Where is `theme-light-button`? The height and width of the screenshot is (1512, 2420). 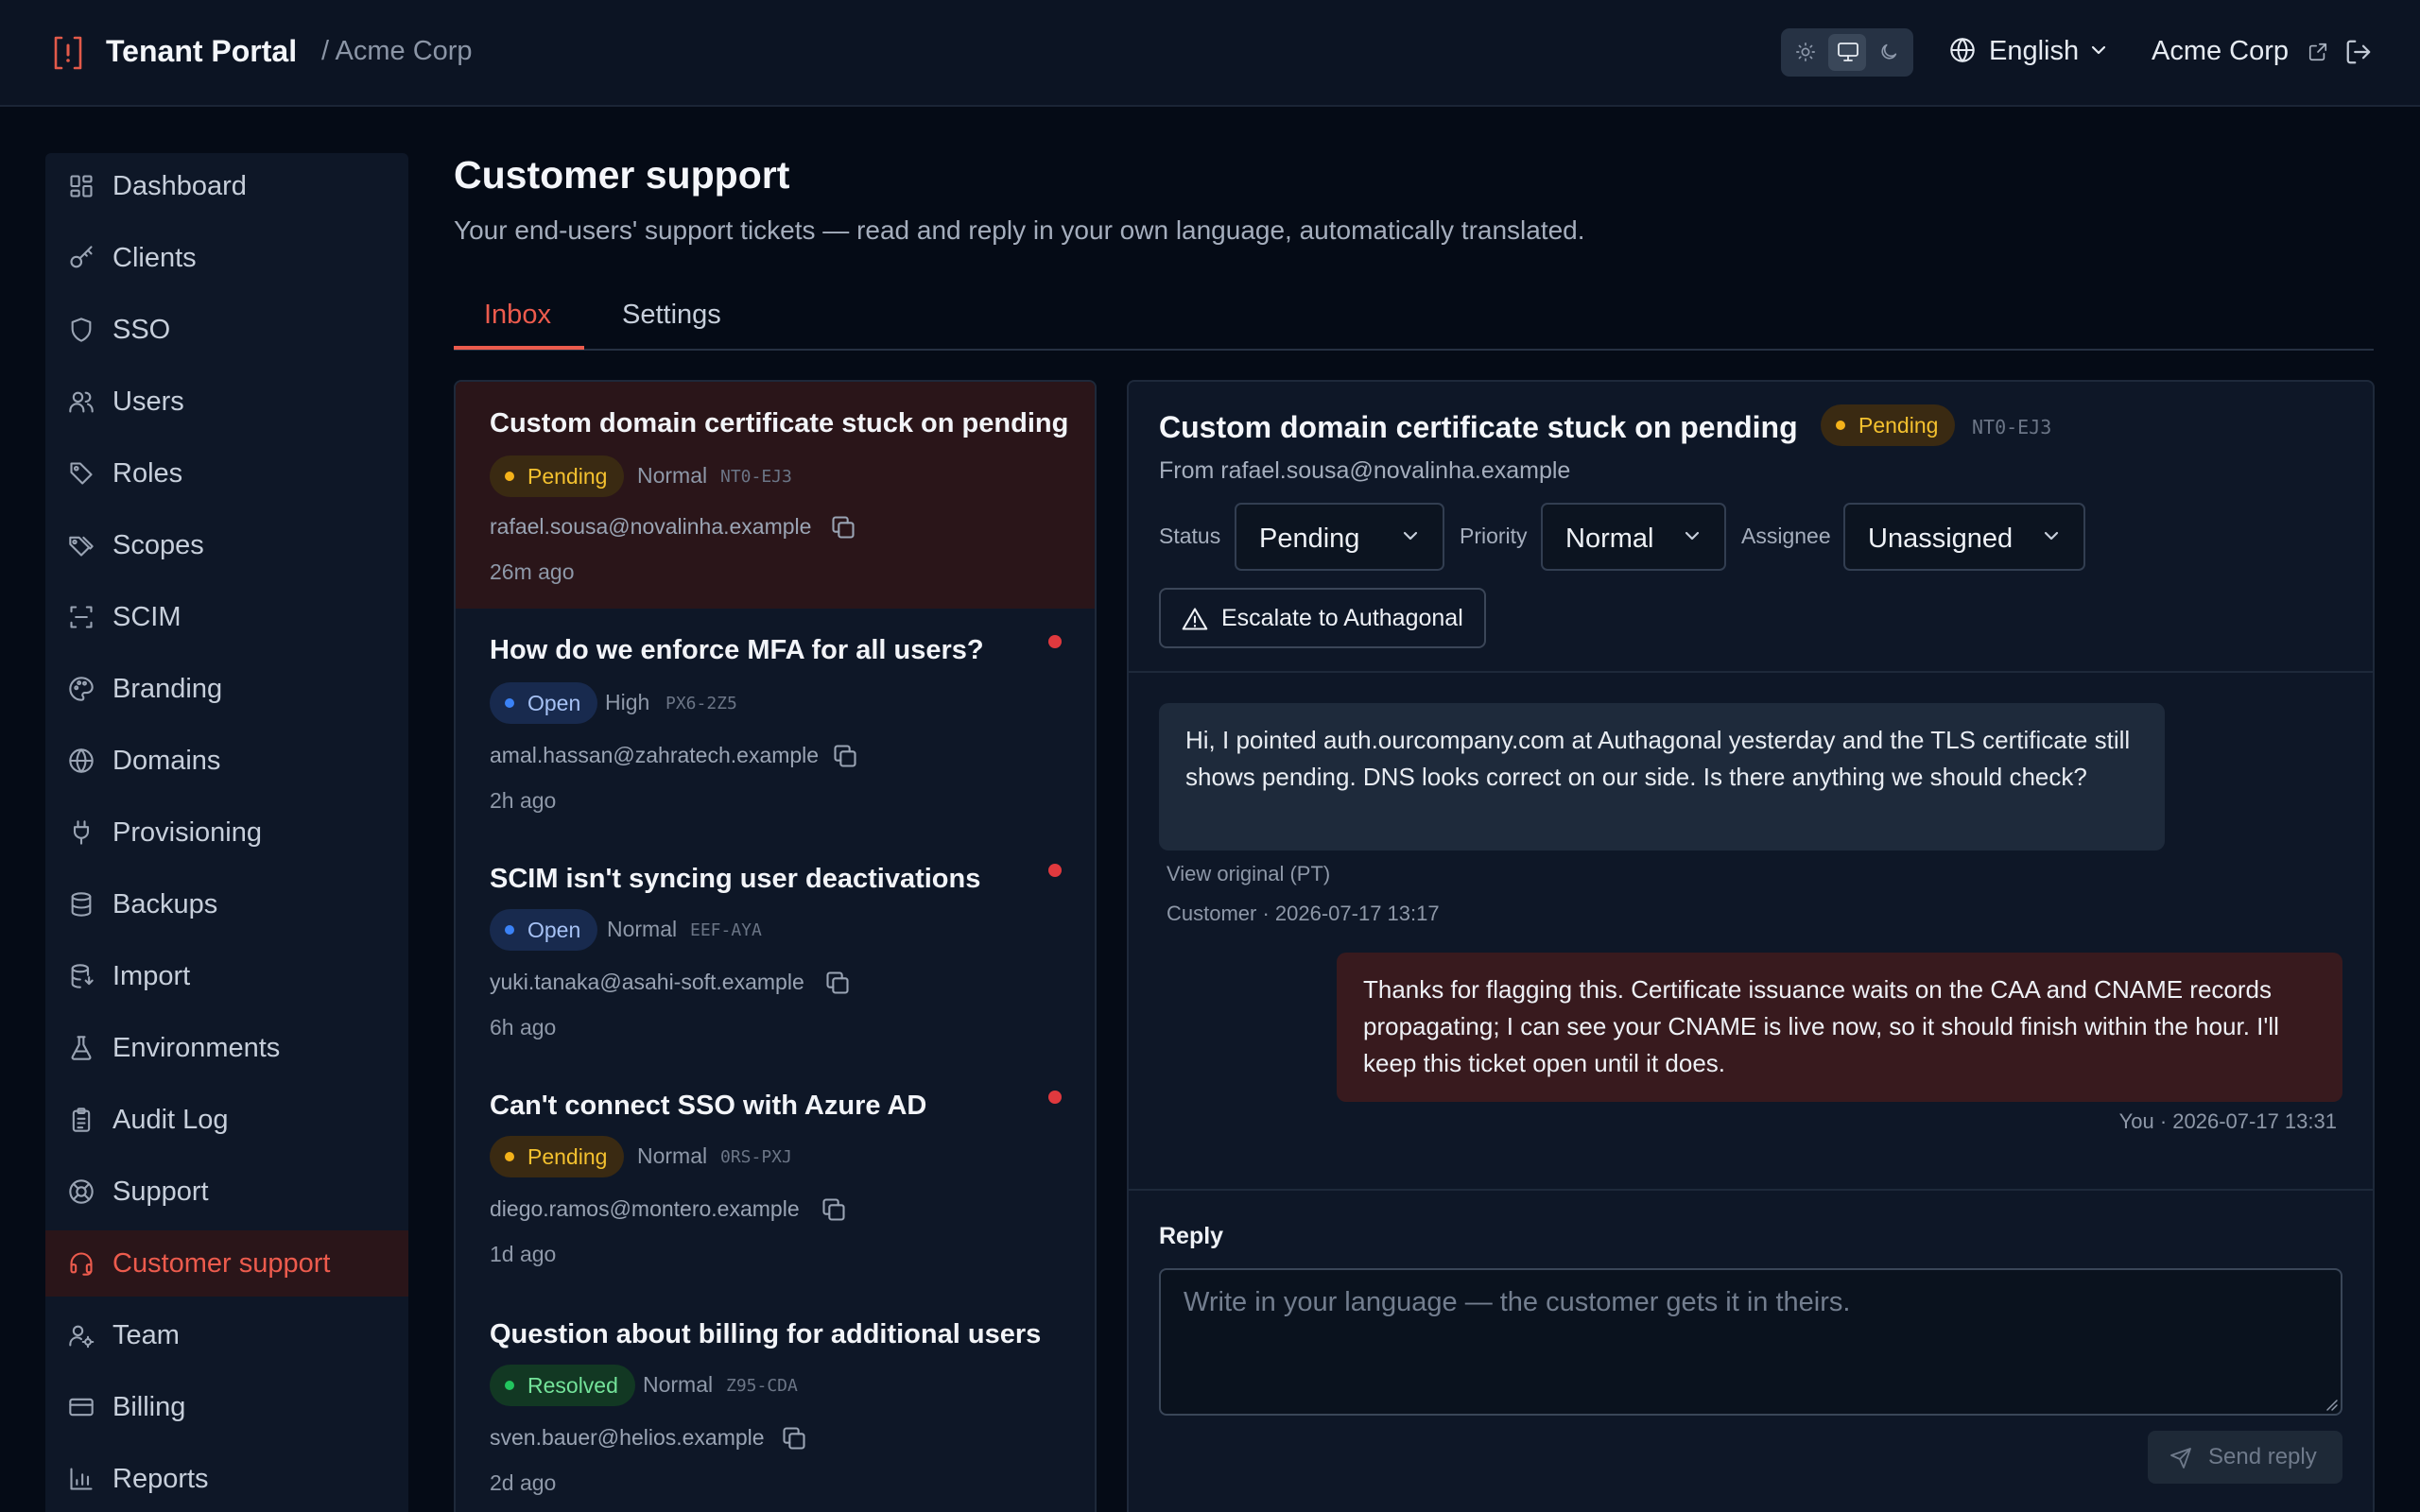
theme-light-button is located at coordinates (1805, 52).